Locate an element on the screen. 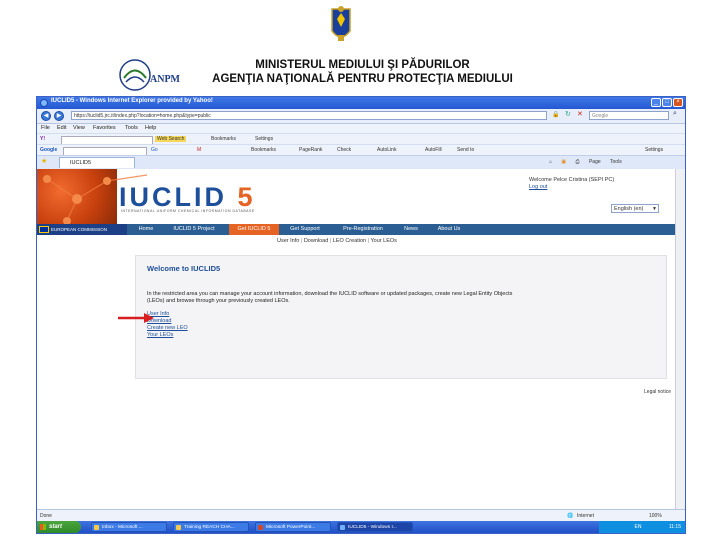  command-bar: ⌂ ▣ ⎙ Page Tools is located at coordinates (585, 162).